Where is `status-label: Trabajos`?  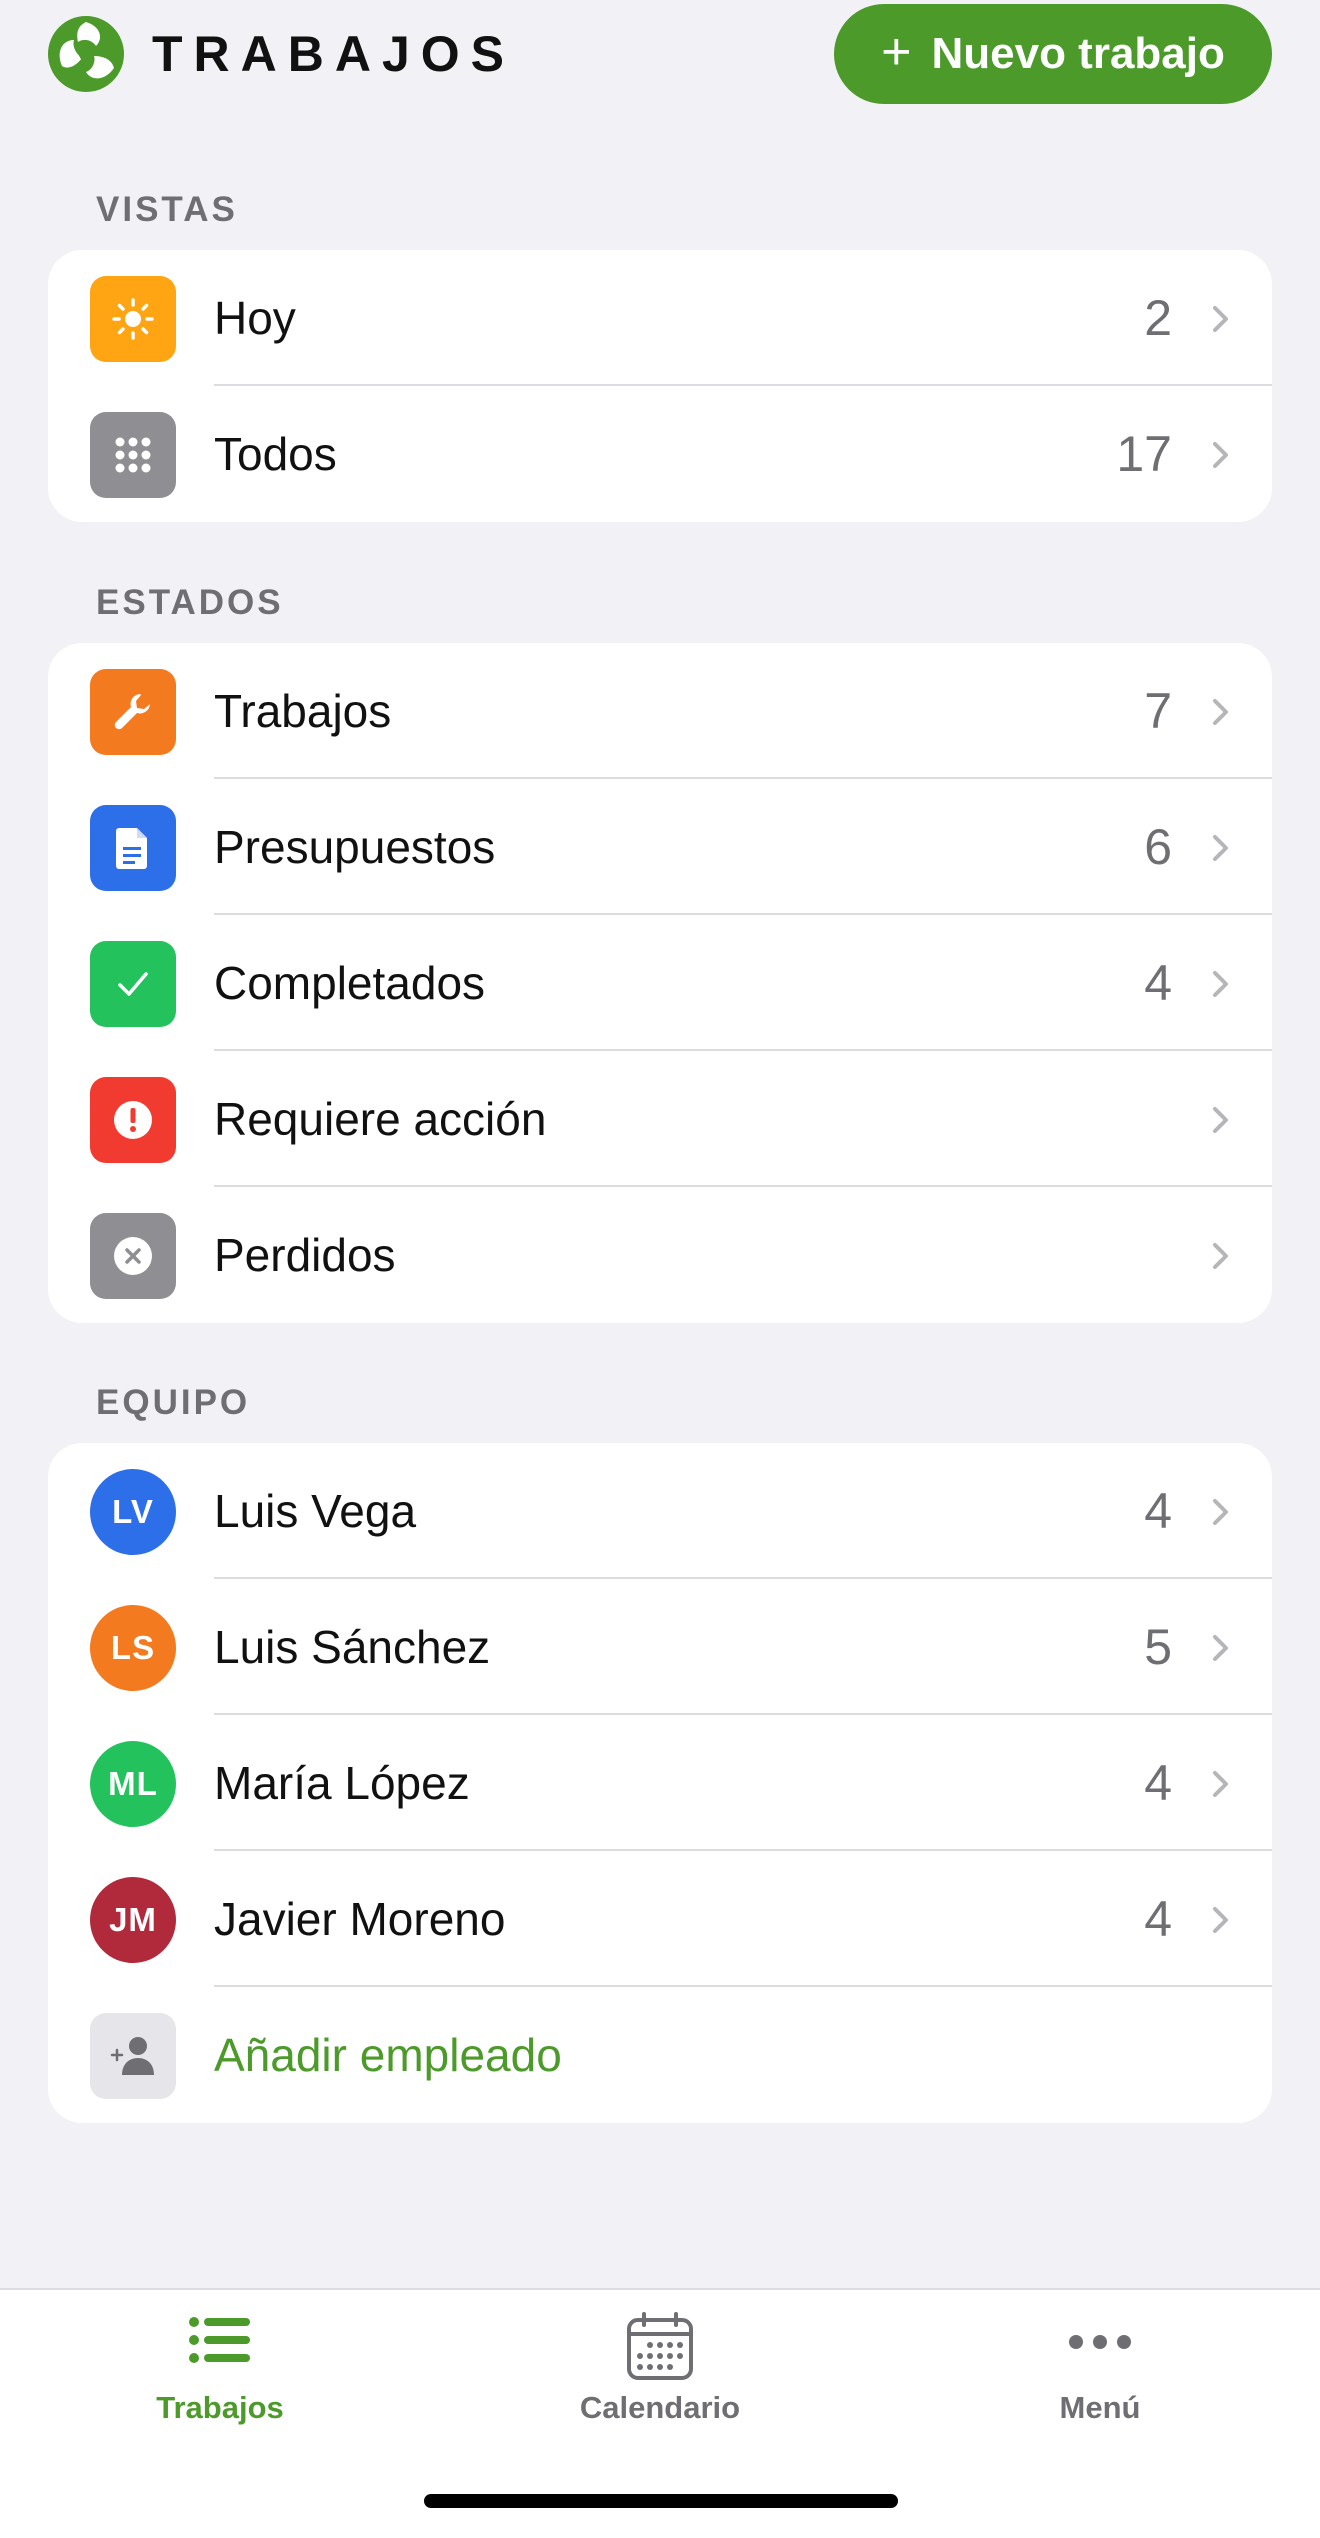 status-label: Trabajos is located at coordinates (303, 711).